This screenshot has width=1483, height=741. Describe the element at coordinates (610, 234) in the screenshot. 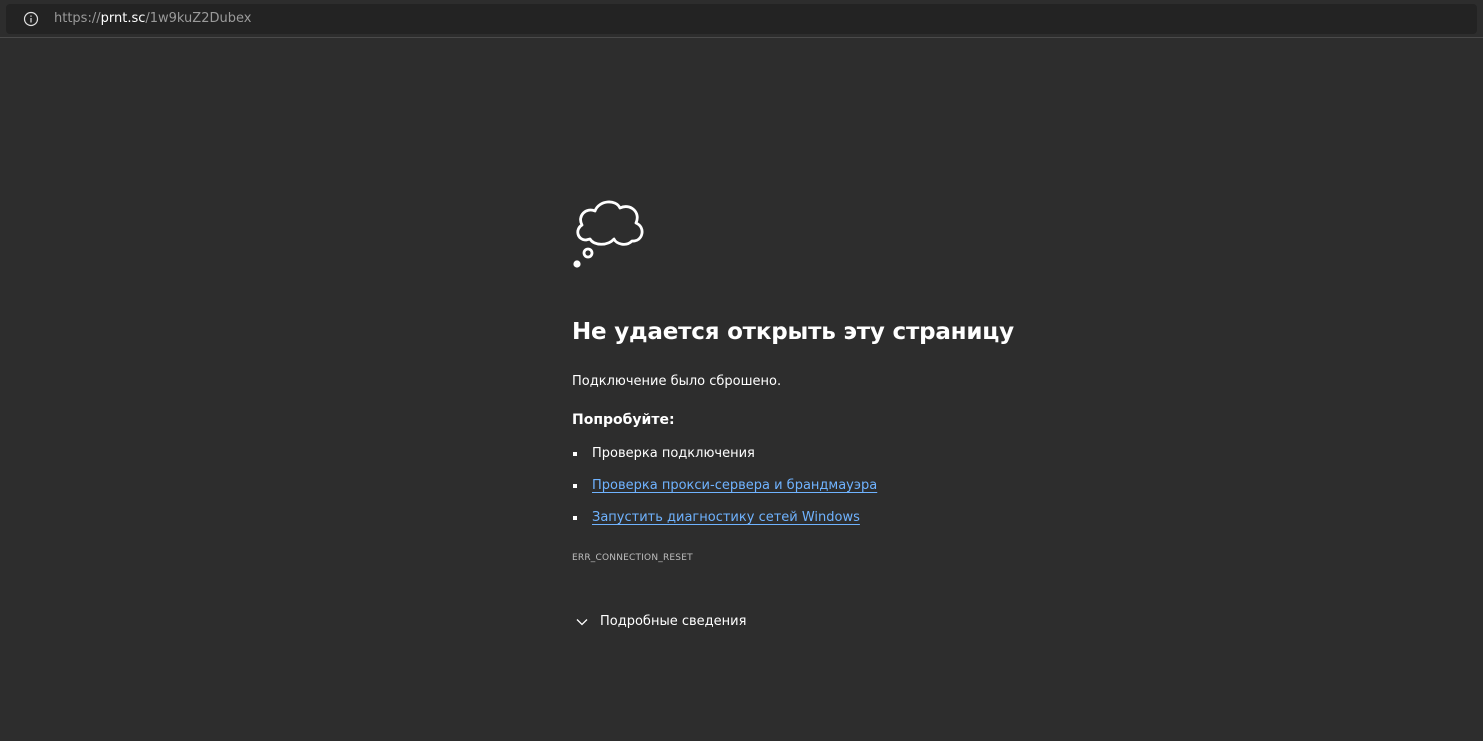

I see `thought-cloud-icon` at that location.